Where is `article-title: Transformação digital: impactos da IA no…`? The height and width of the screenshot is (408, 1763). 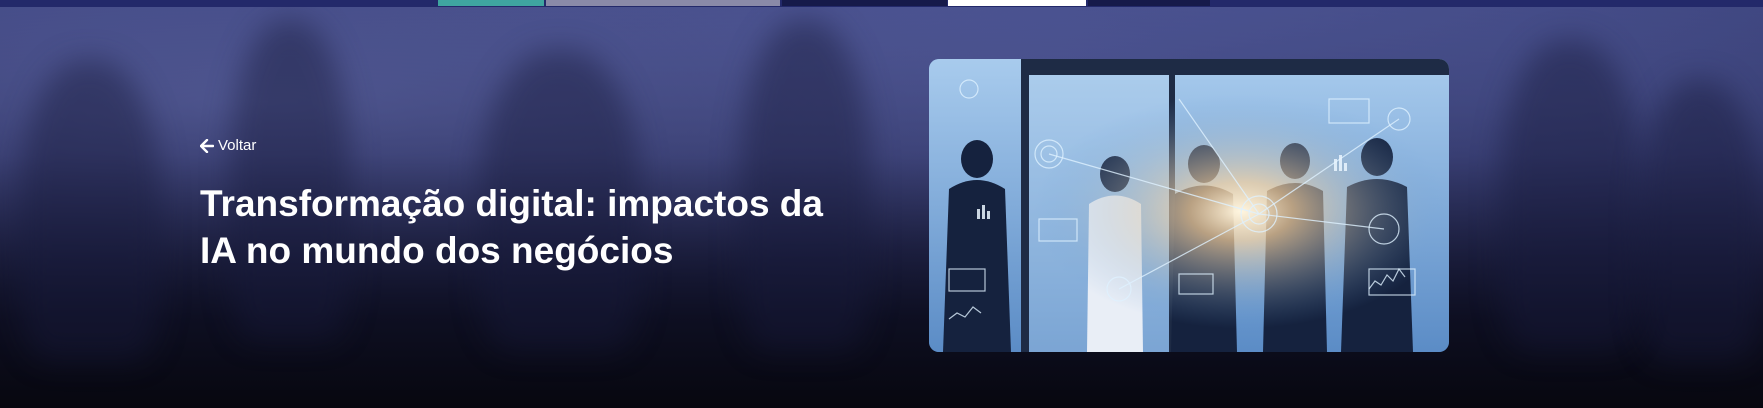
article-title: Transformação digital: impactos da IA no… is located at coordinates (511, 227).